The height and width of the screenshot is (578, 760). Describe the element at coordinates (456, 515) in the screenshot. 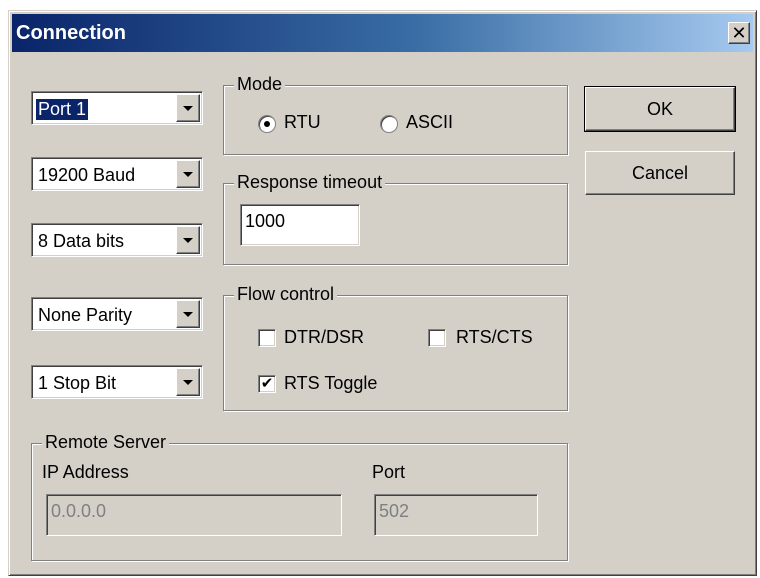

I see `remote-port-input: 502` at that location.